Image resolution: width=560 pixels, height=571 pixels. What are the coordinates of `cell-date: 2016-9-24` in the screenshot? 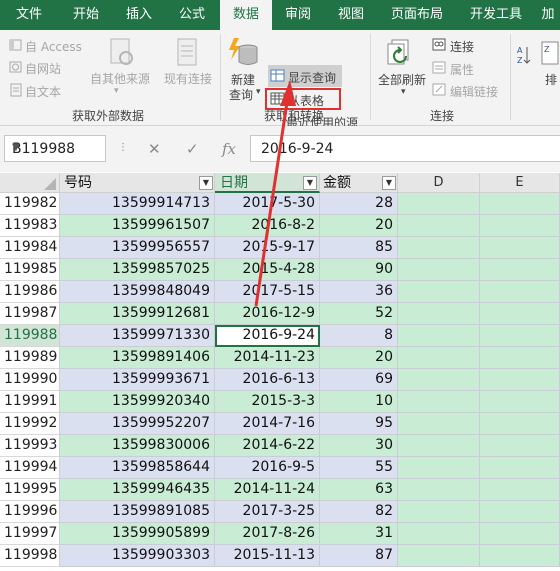 It's located at (267, 336).